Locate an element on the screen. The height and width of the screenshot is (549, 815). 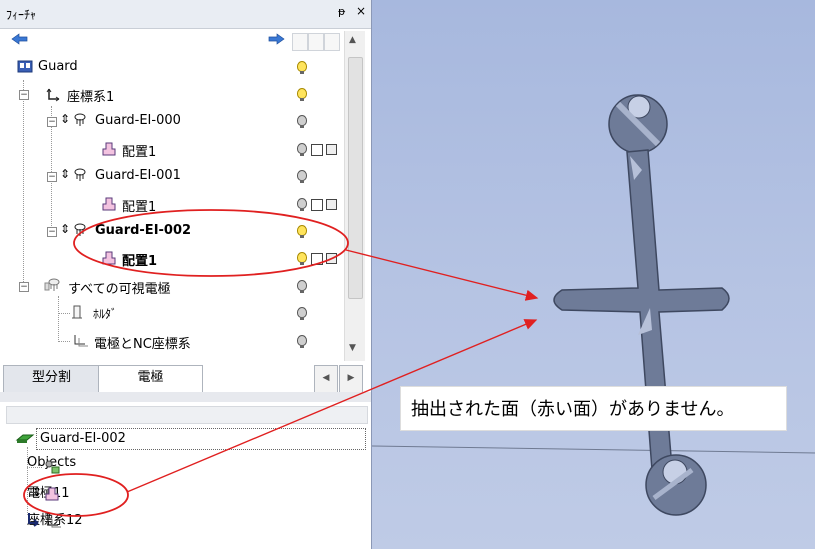
tree-item-ei000: − ⇕ Guard-EI-000 is located at coordinates (172, 121).